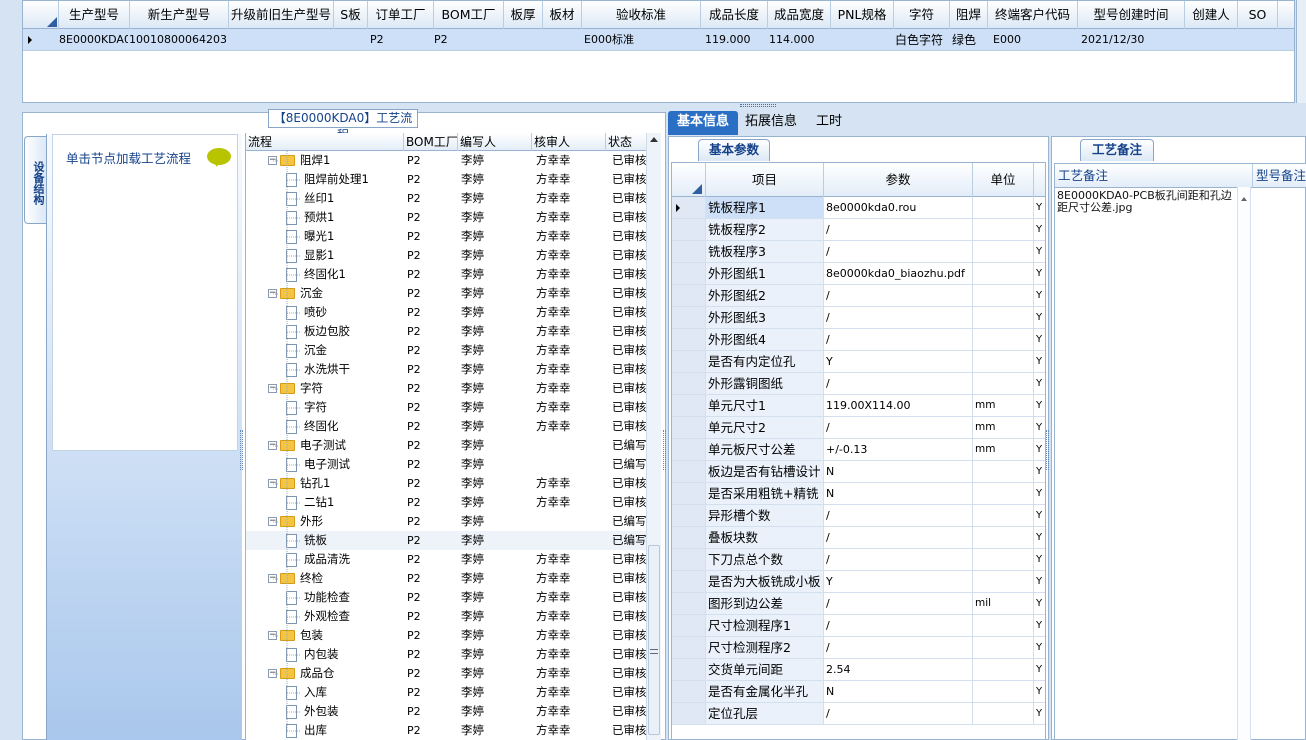  Describe the element at coordinates (653, 107) in the screenshot. I see `horizontal-splitter` at that location.